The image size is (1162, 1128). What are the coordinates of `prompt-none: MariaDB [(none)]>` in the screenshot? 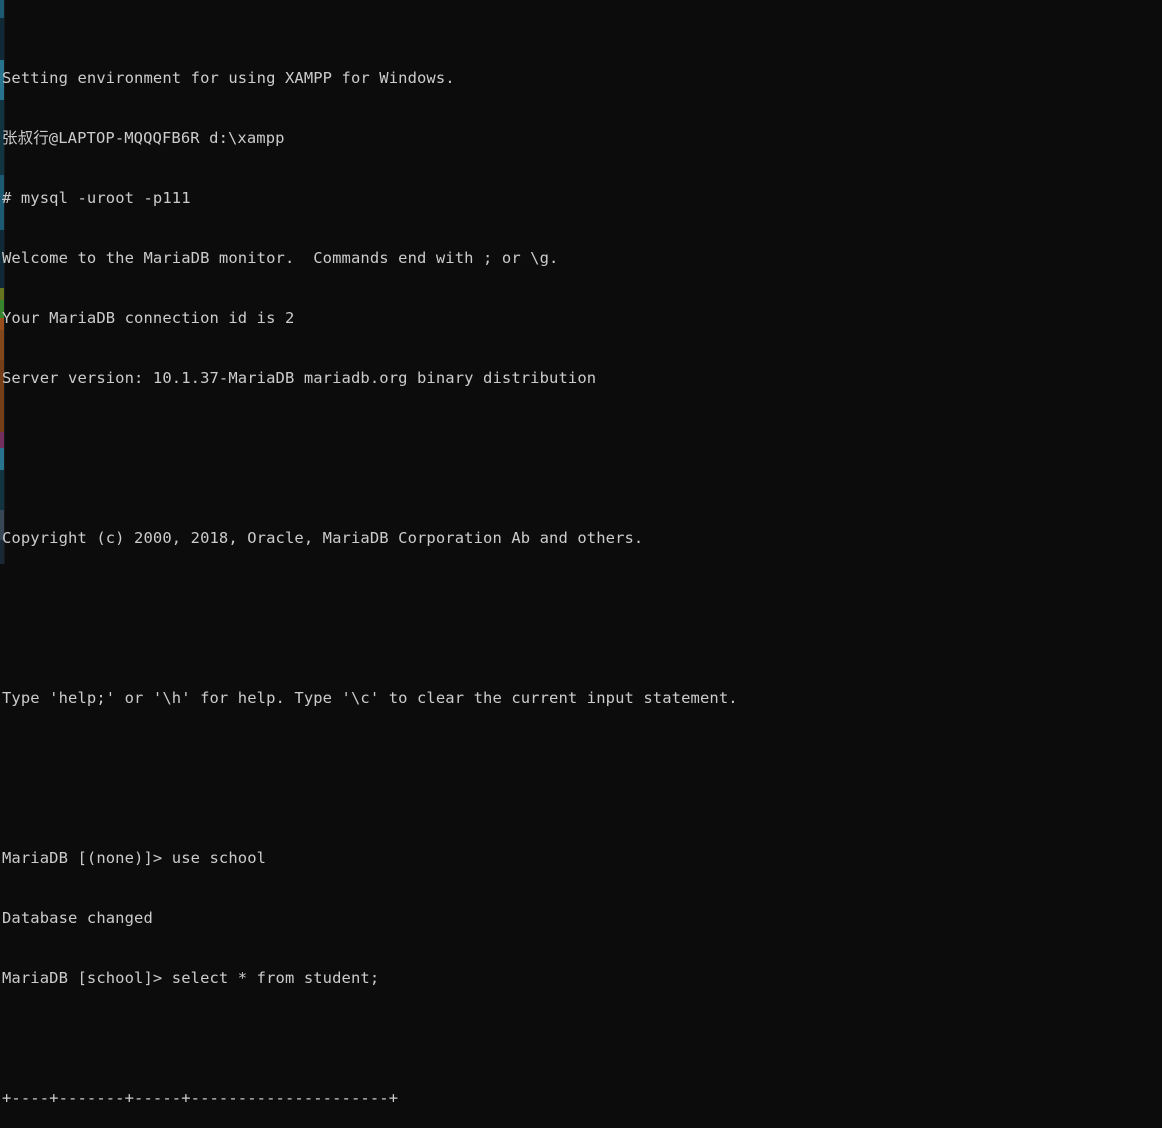 It's located at (82, 858).